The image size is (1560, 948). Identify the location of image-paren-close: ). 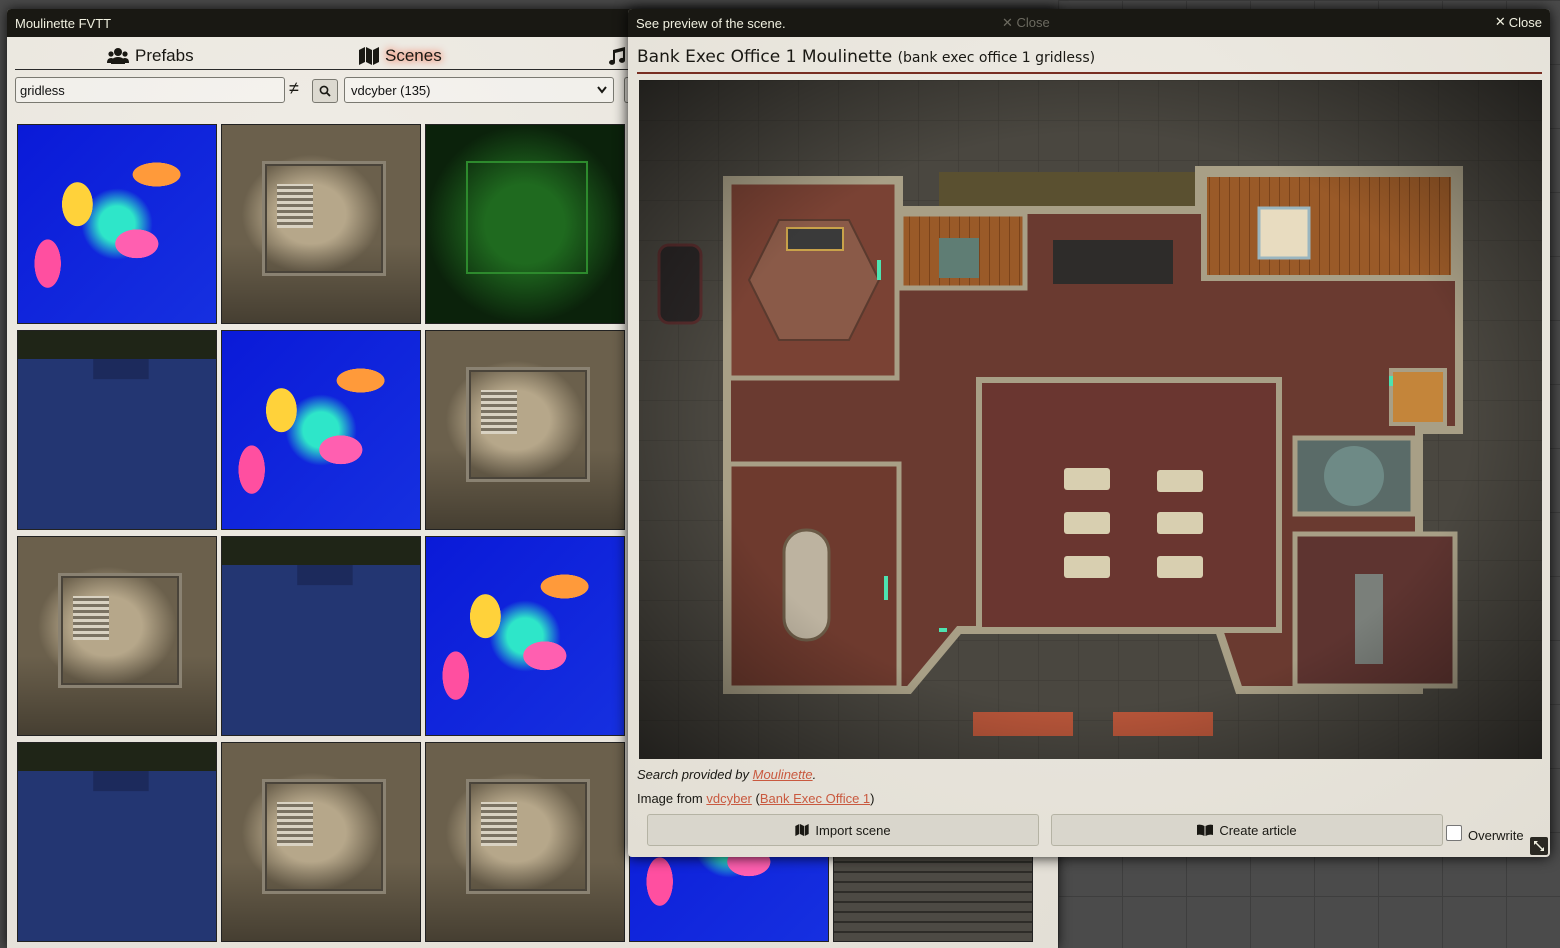
(872, 798).